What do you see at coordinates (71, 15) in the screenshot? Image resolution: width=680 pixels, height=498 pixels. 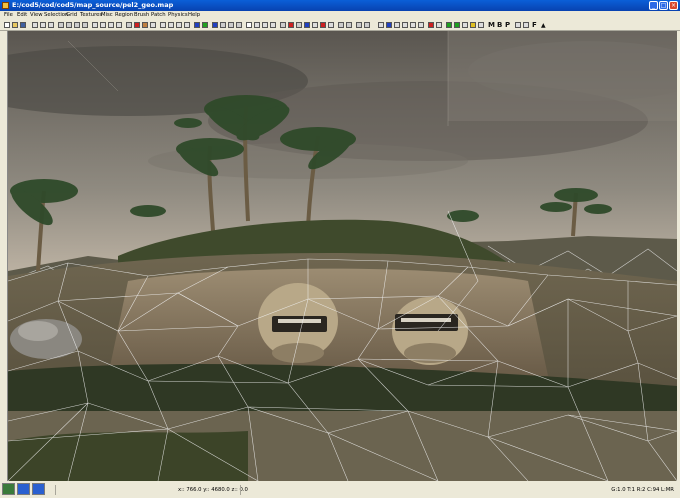 I see `menu-grid: Grid` at bounding box center [71, 15].